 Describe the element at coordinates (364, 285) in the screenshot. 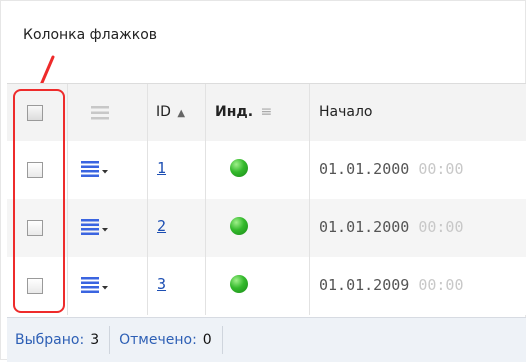

I see `row-start-date-value: 01.01.2009` at that location.